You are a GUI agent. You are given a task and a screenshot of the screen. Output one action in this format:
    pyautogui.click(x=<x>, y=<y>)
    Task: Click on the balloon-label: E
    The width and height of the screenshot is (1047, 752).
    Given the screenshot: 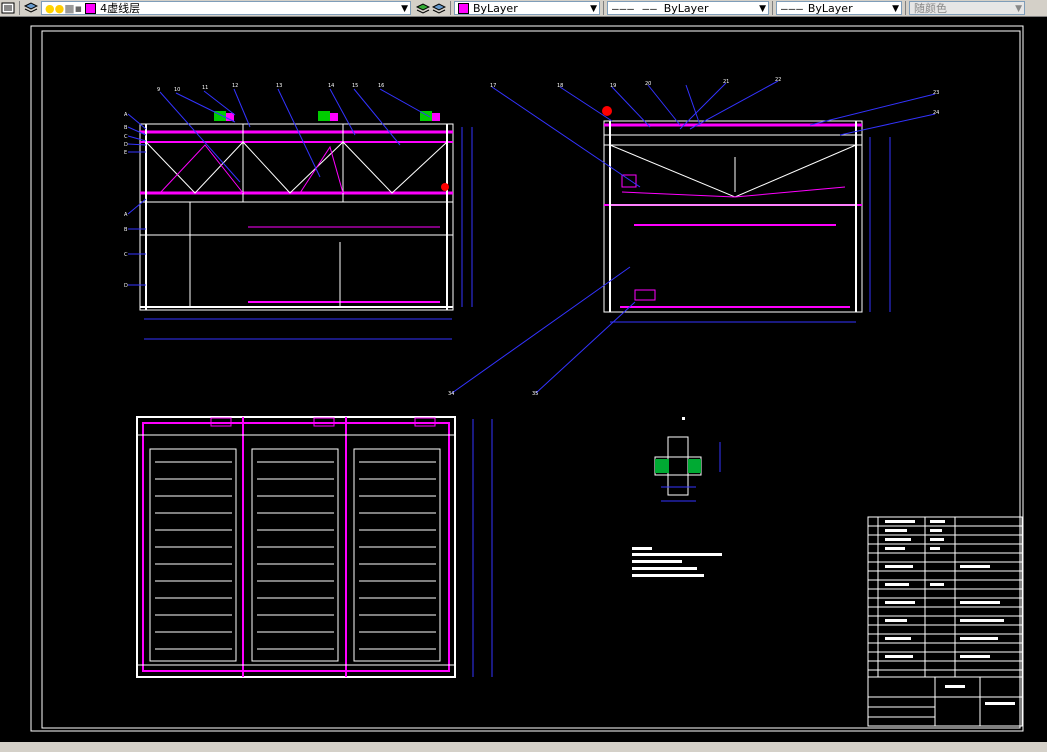 What is the action you would take?
    pyautogui.click(x=125, y=153)
    